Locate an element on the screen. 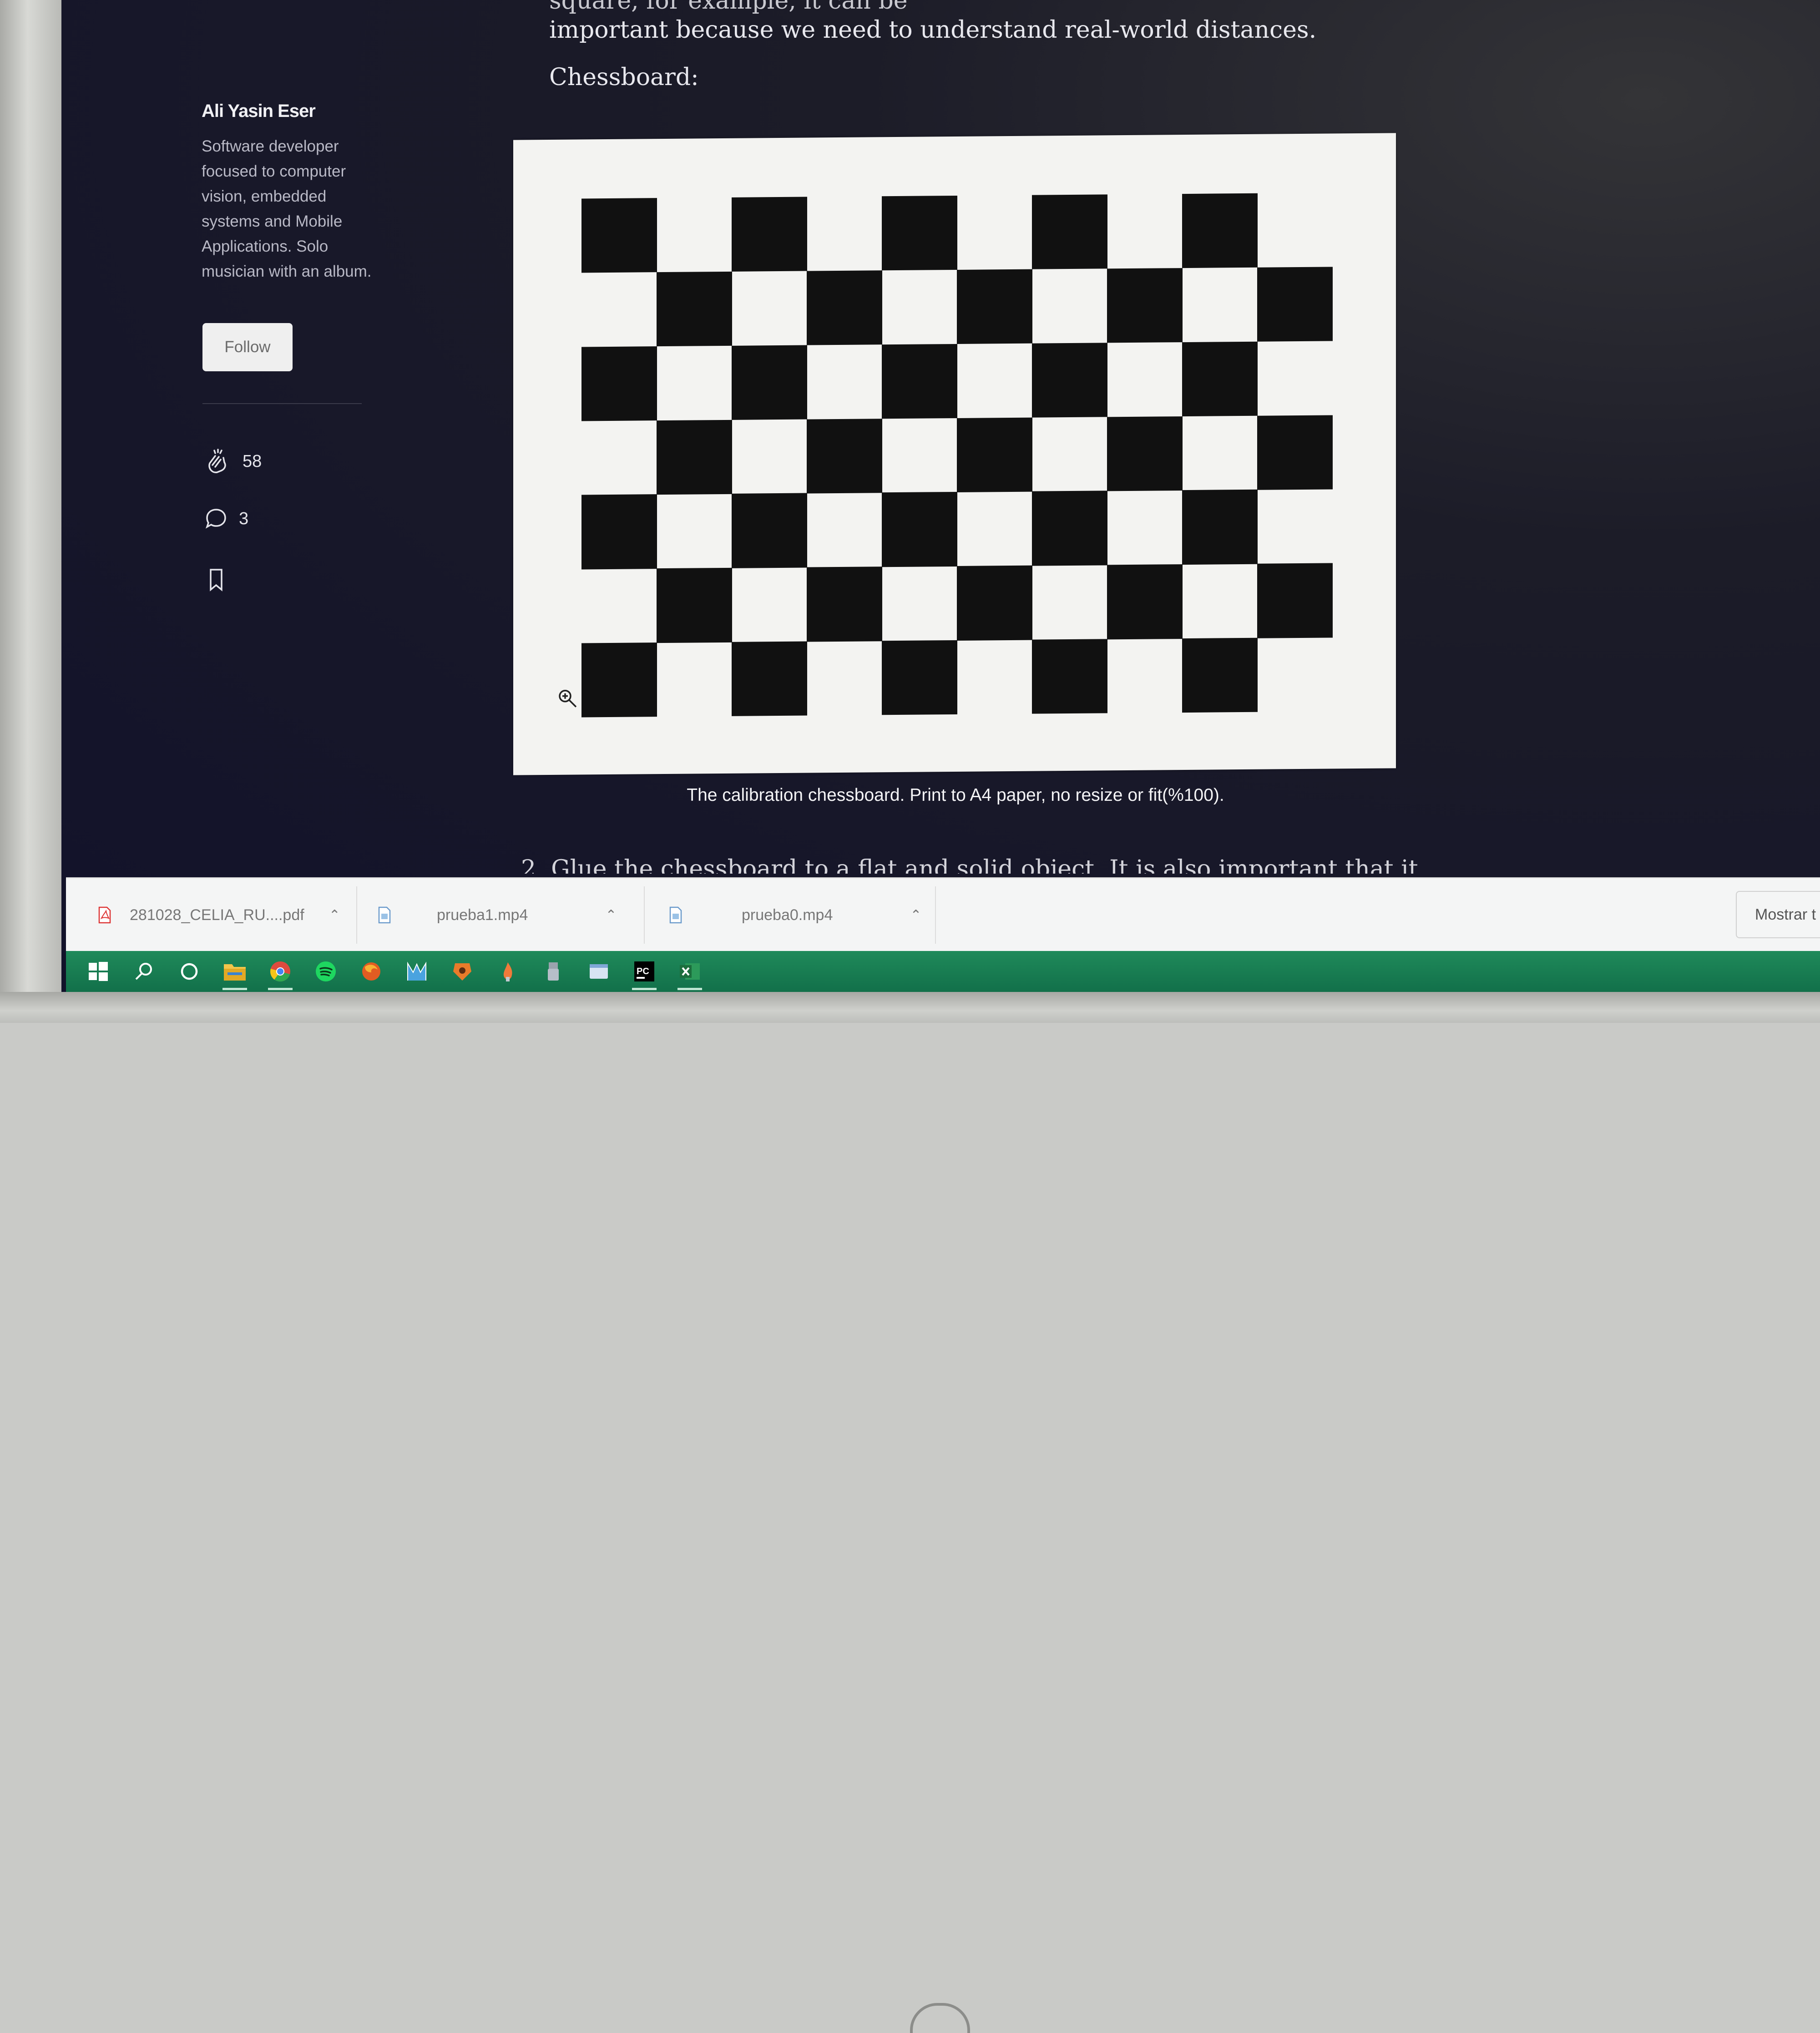 This screenshot has height=2033, width=1820. monitor-logo is located at coordinates (940, 2018).